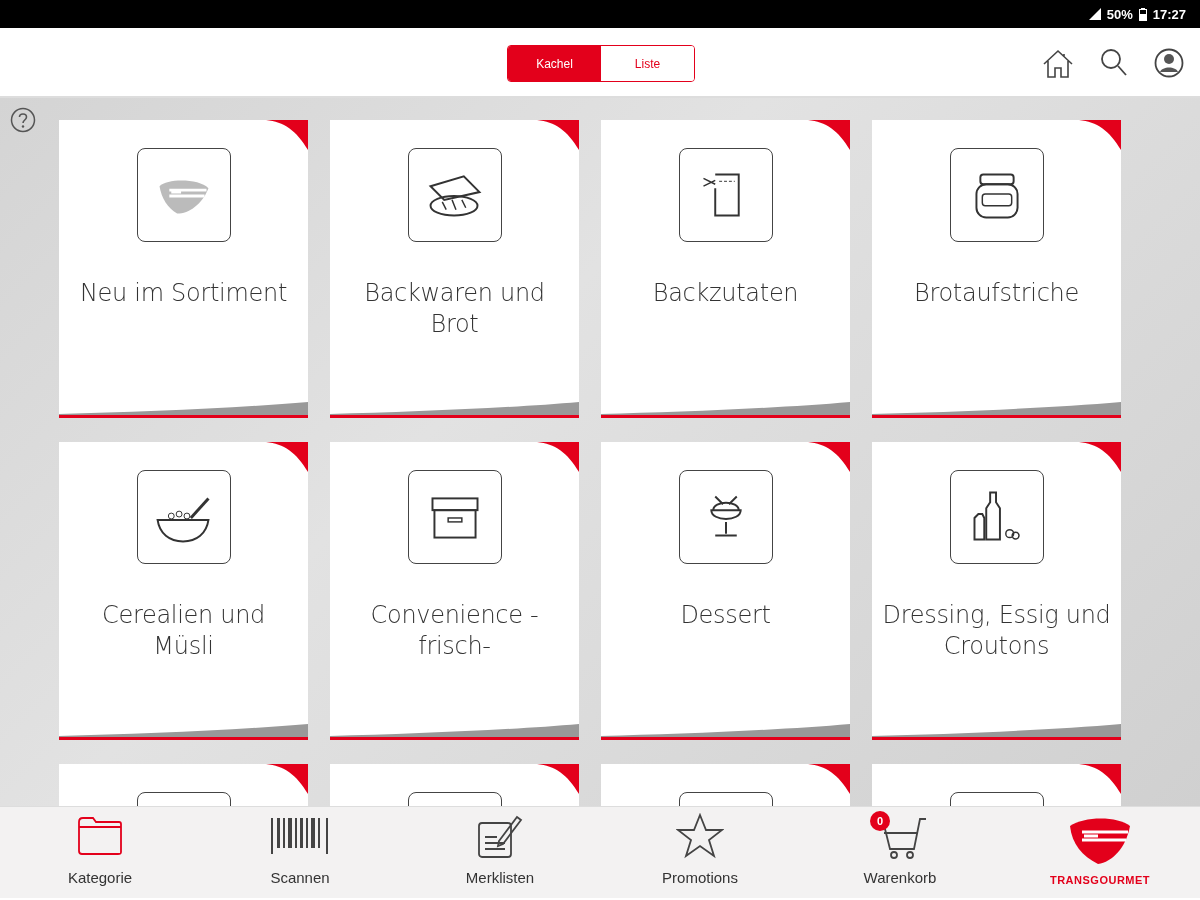  Describe the element at coordinates (454, 591) in the screenshot. I see `category-tile: Convenience - frisch-` at that location.